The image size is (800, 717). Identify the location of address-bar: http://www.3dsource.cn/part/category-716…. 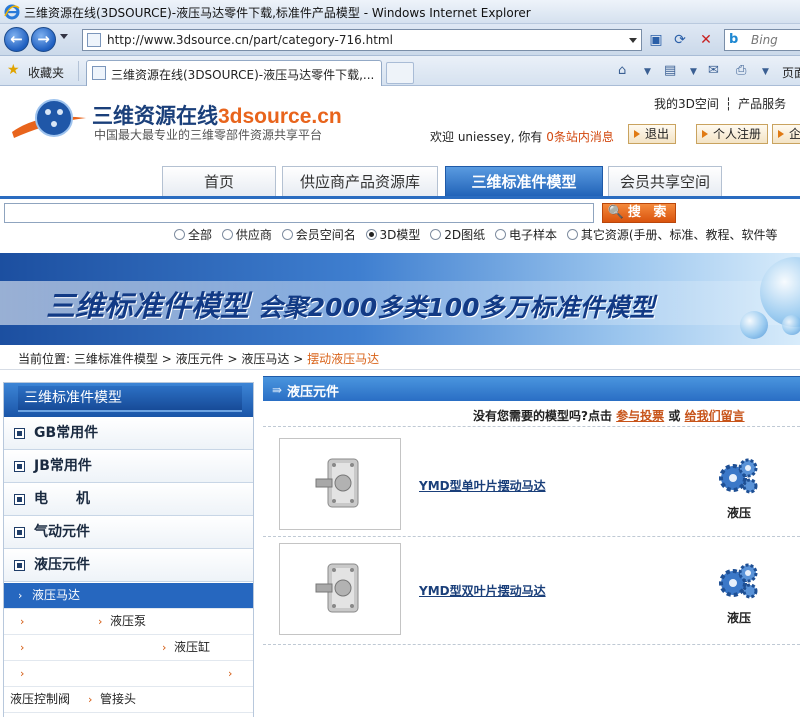
(362, 40).